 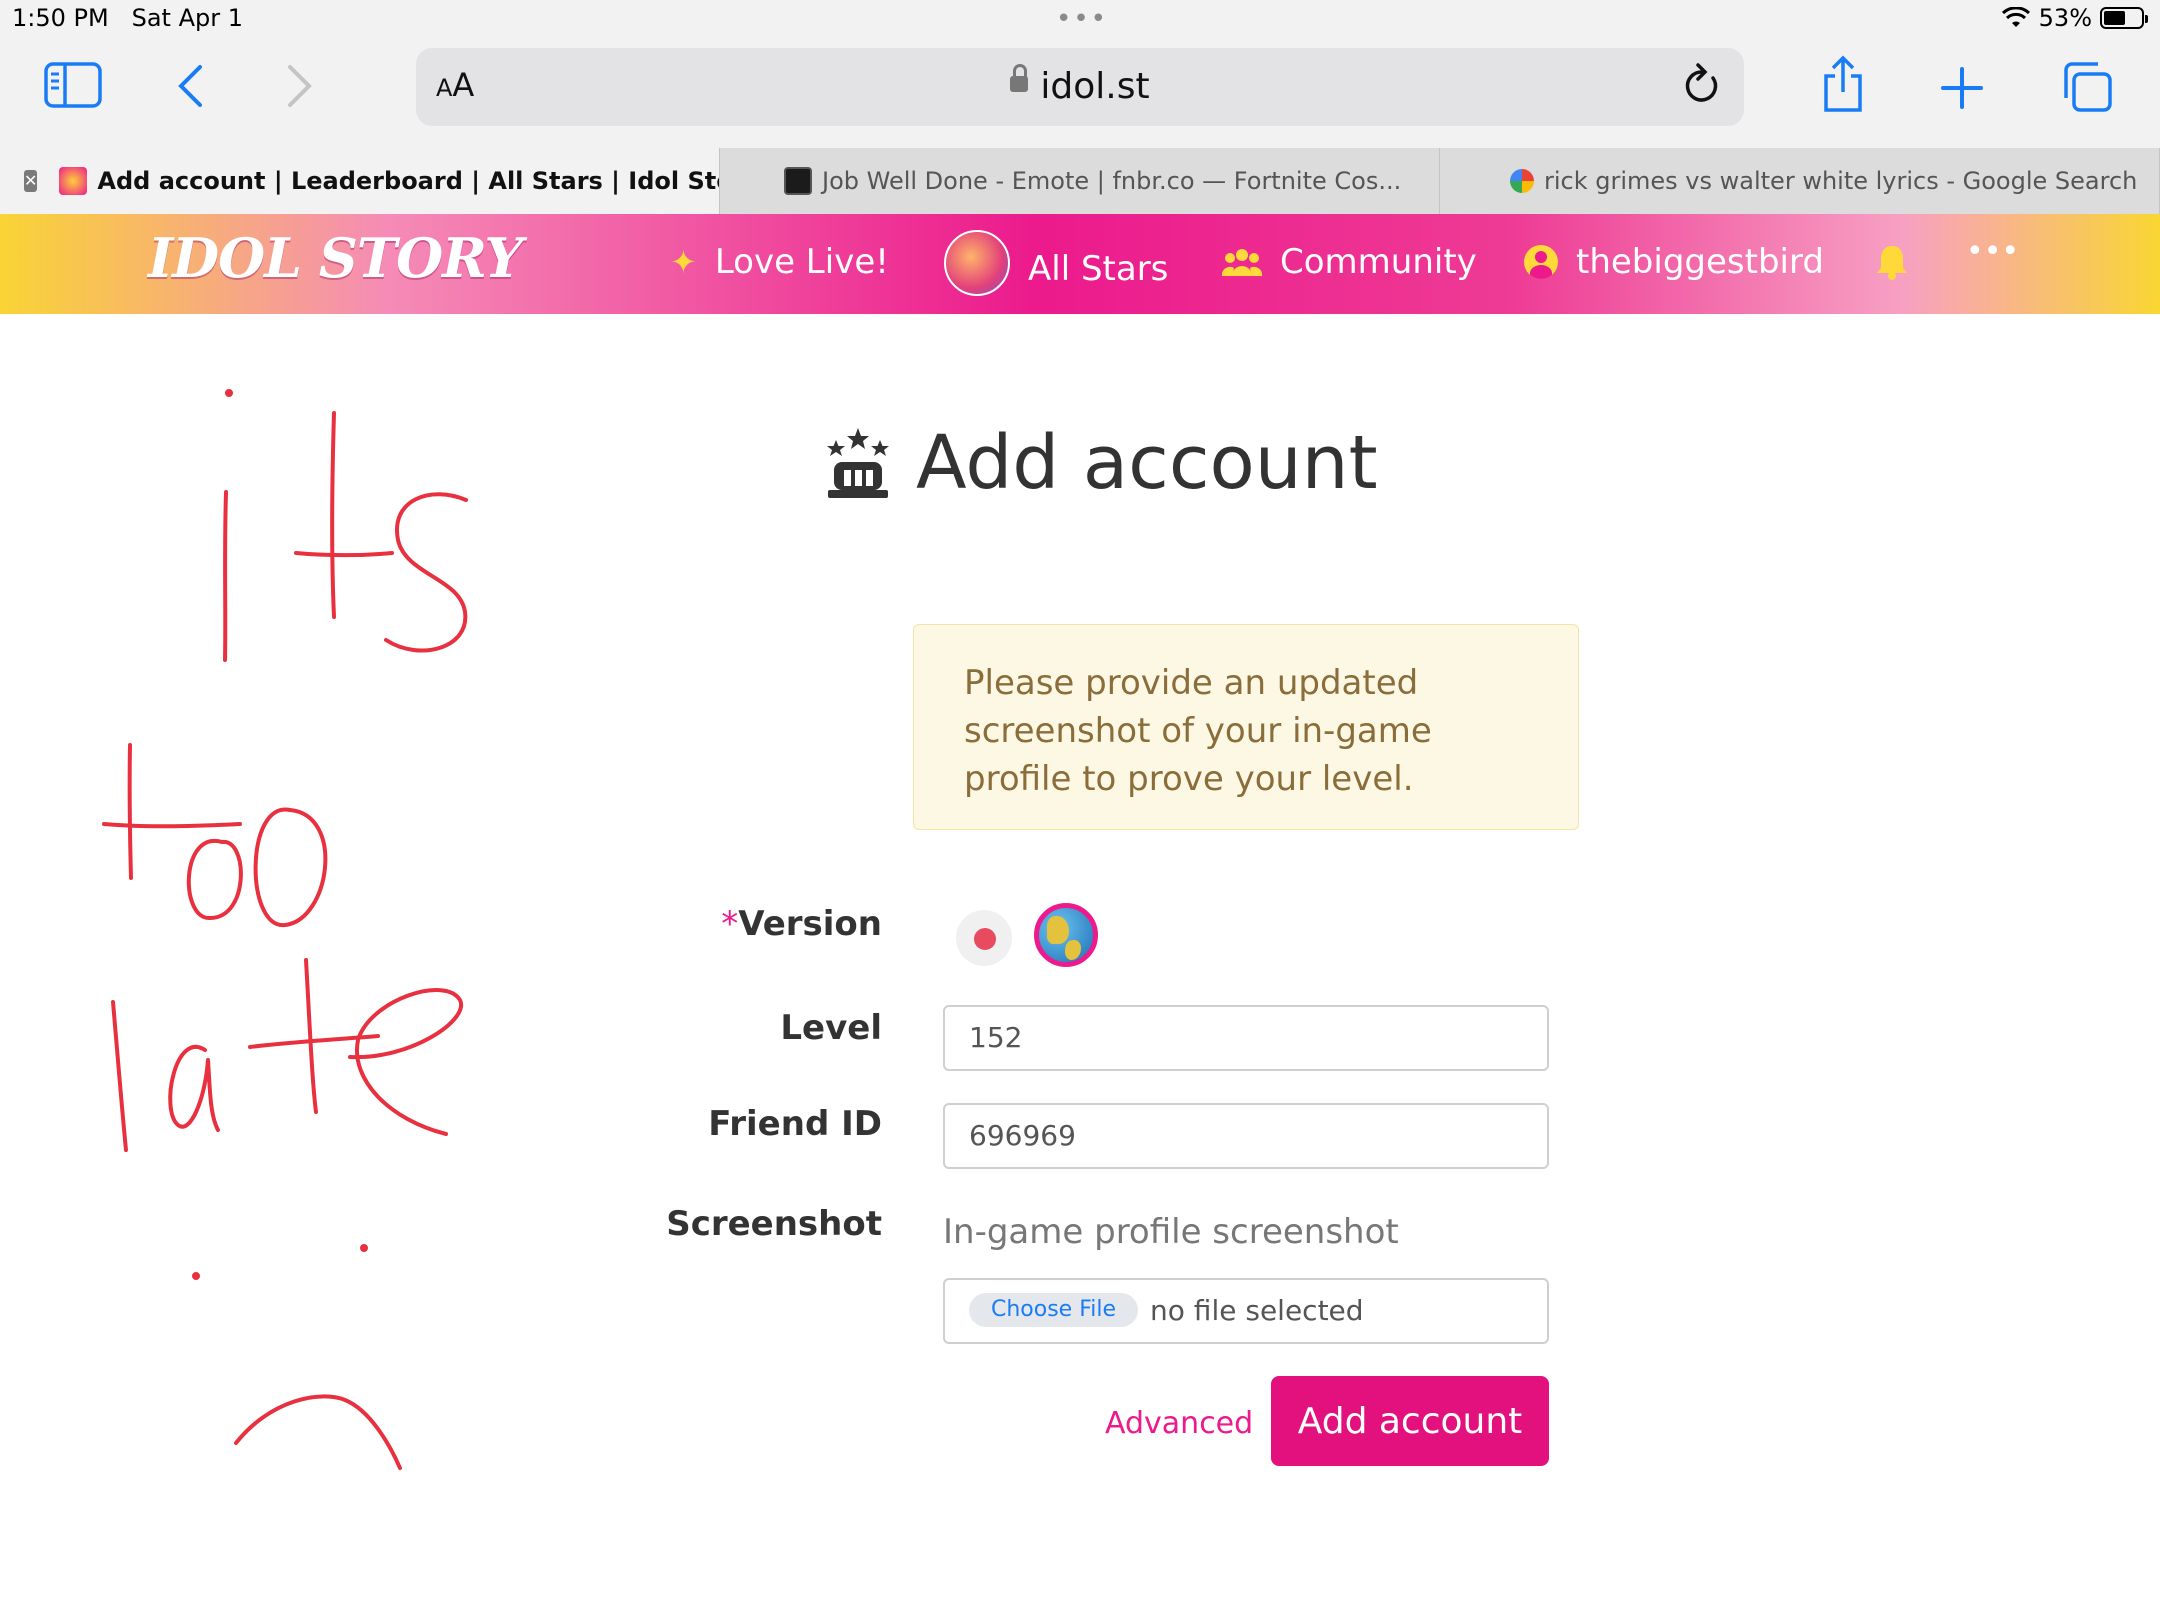 I want to click on status-bar: 1:50 PM Sat Apr 1 ••• 53%, so click(x=1080, y=20).